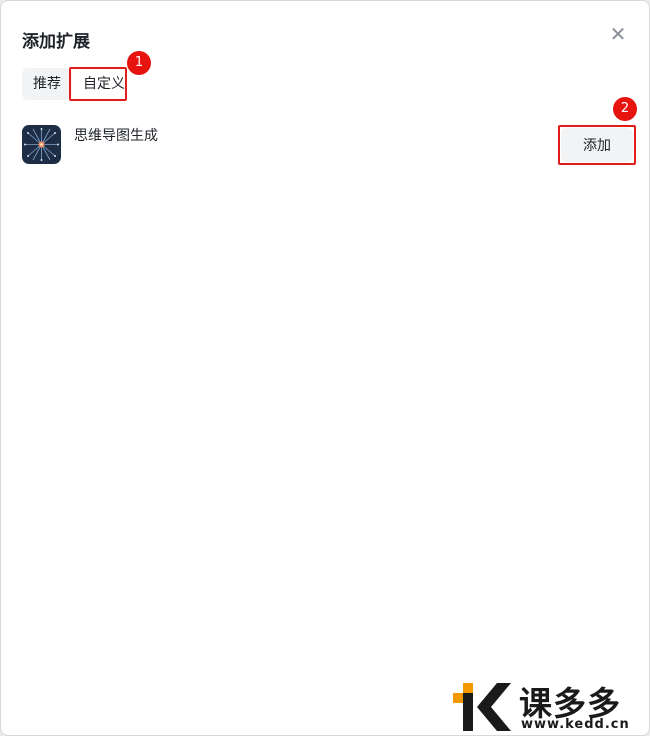 This screenshot has height=736, width=650. What do you see at coordinates (98, 84) in the screenshot?
I see `annotation-box-custom-tab` at bounding box center [98, 84].